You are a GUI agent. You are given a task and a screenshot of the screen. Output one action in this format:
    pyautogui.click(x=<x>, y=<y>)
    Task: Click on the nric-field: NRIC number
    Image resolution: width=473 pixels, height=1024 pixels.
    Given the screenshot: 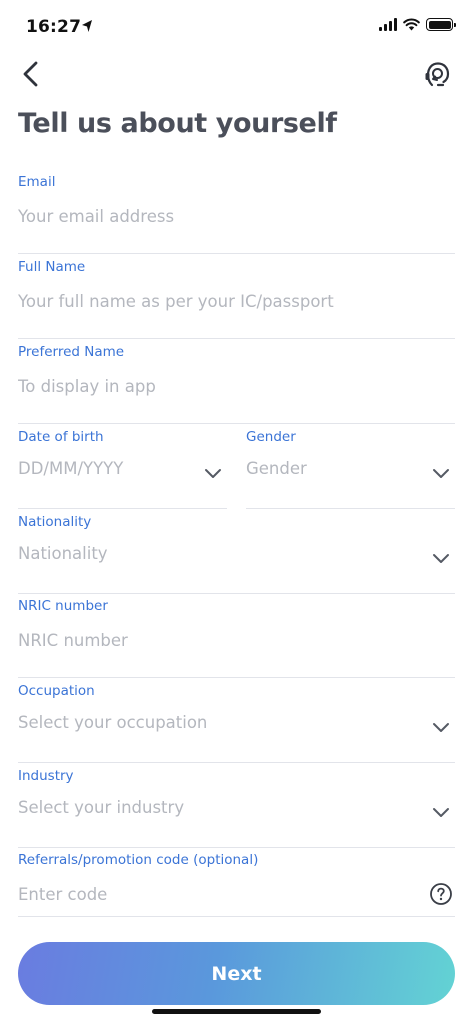 What is the action you would take?
    pyautogui.click(x=236, y=638)
    